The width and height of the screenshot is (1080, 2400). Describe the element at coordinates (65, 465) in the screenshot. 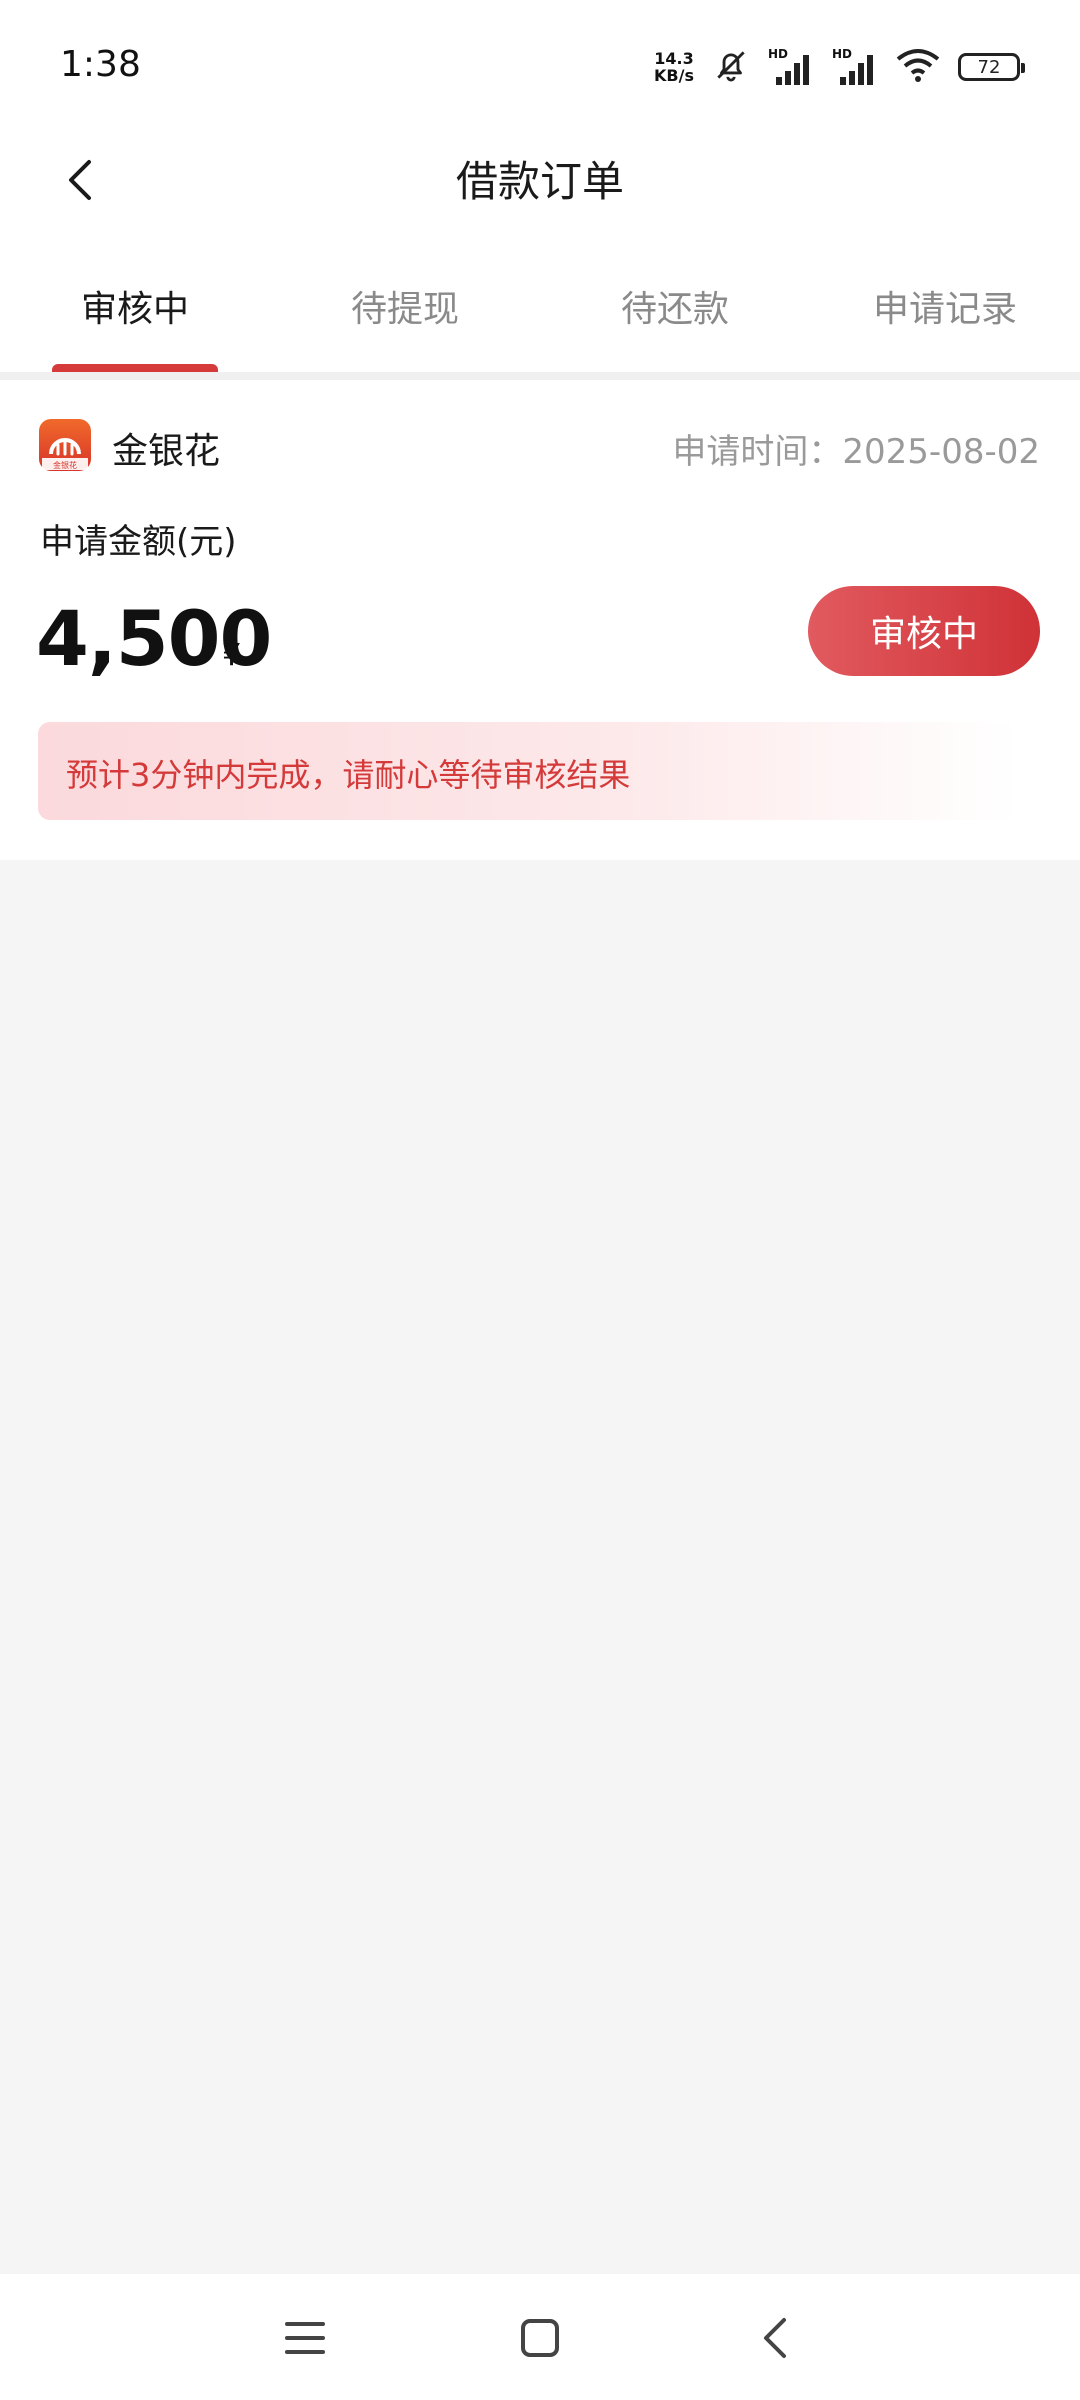

I see `brand-logo-text: 金银花` at that location.